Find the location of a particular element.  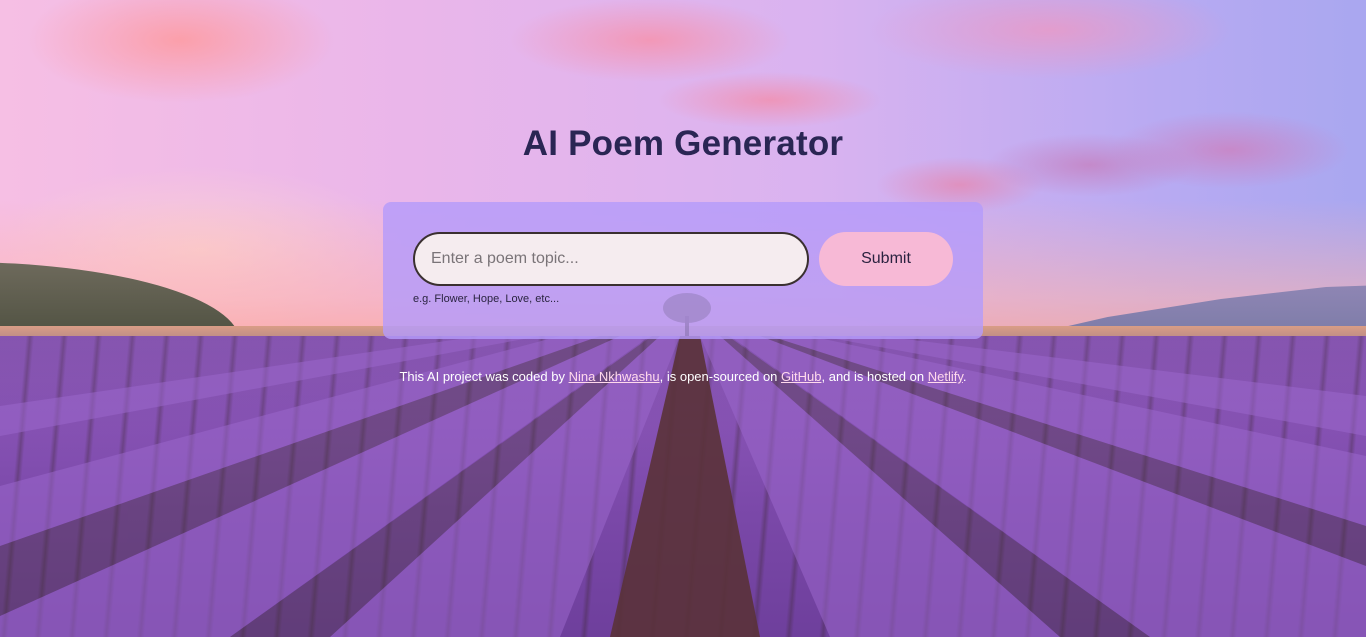

author-link: Nina Nkhwashu is located at coordinates (614, 376).